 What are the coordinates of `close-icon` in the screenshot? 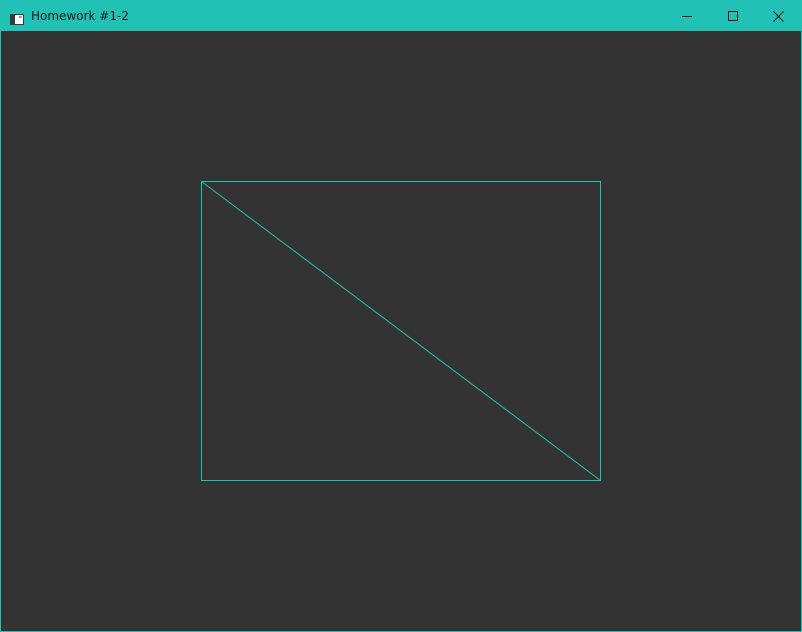 It's located at (778, 16).